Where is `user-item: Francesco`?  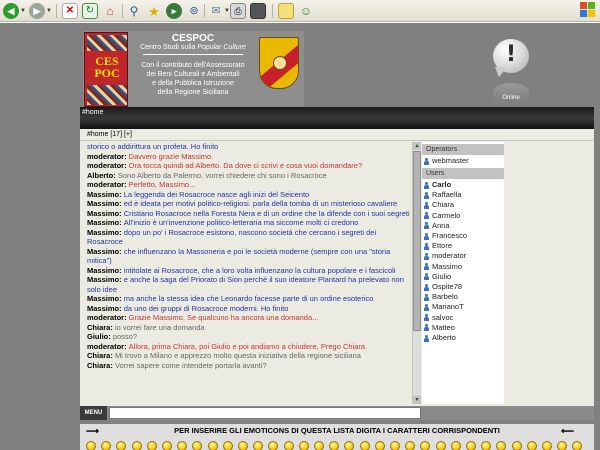
user-item: Francesco is located at coordinates (464, 236).